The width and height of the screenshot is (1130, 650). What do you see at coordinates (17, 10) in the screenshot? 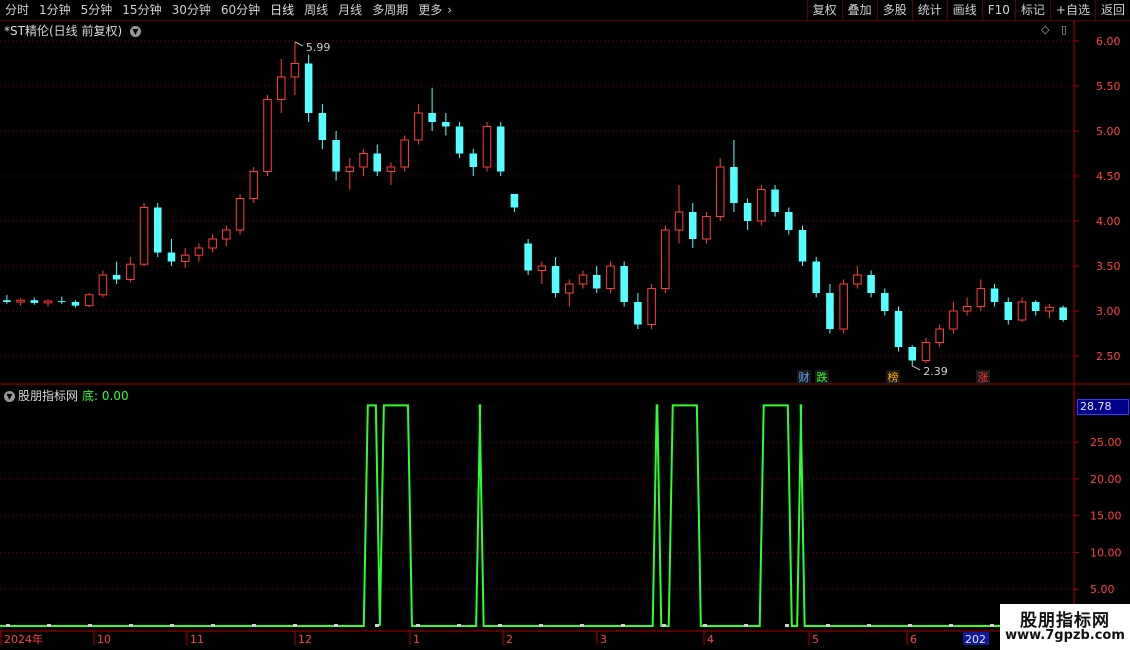
I see `period-tab-0: 分时` at bounding box center [17, 10].